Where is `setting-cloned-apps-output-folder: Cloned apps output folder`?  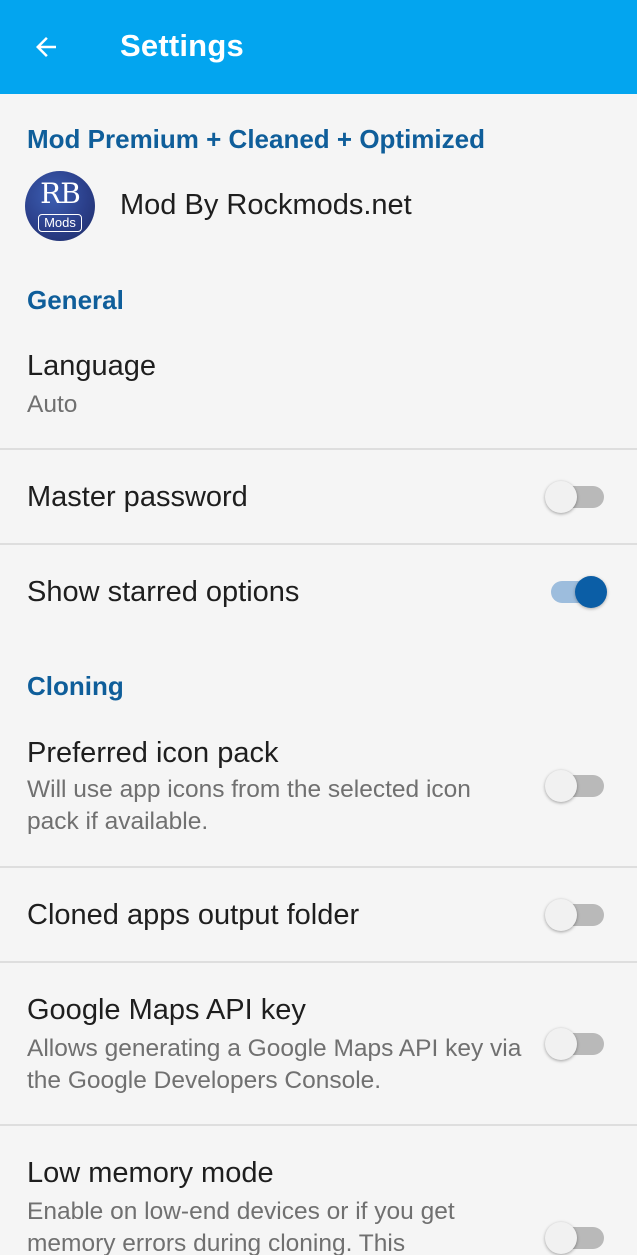
setting-cloned-apps-output-folder: Cloned apps output folder is located at coordinates (318, 914).